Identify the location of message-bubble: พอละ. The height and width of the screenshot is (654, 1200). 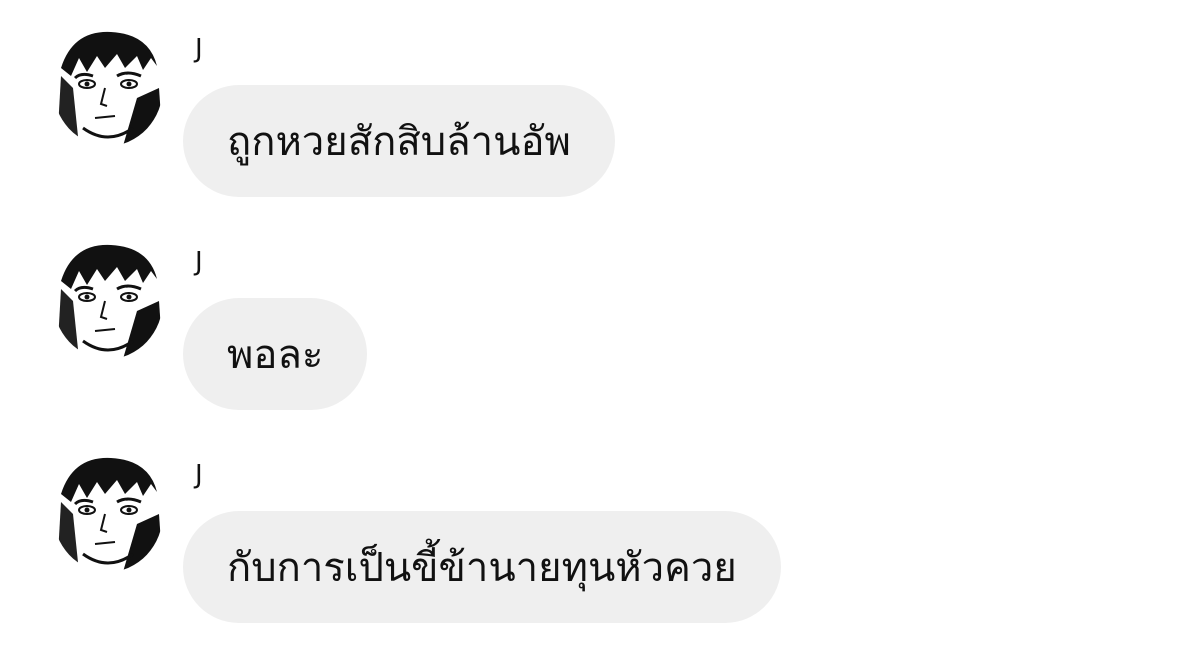
(275, 354).